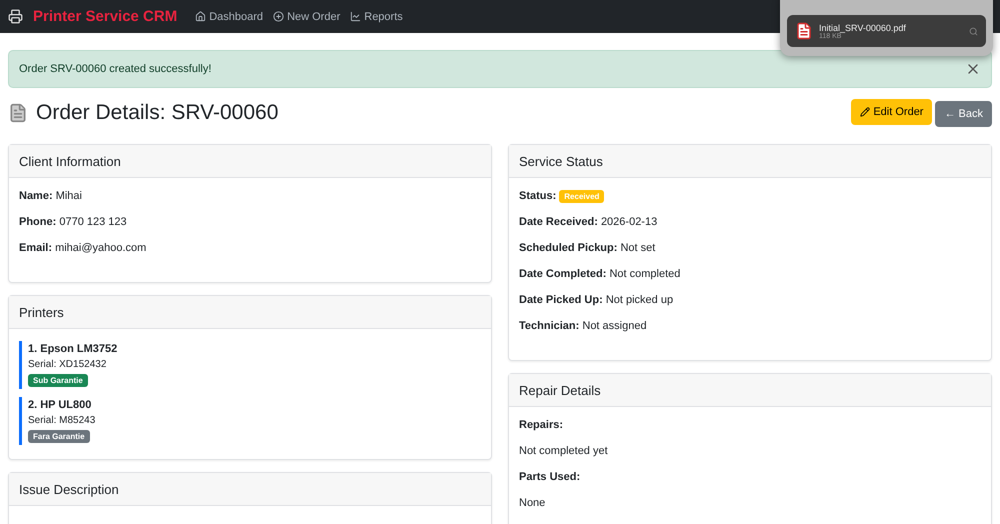 The height and width of the screenshot is (524, 1000). What do you see at coordinates (278, 16) in the screenshot?
I see `plus-circle-icon` at bounding box center [278, 16].